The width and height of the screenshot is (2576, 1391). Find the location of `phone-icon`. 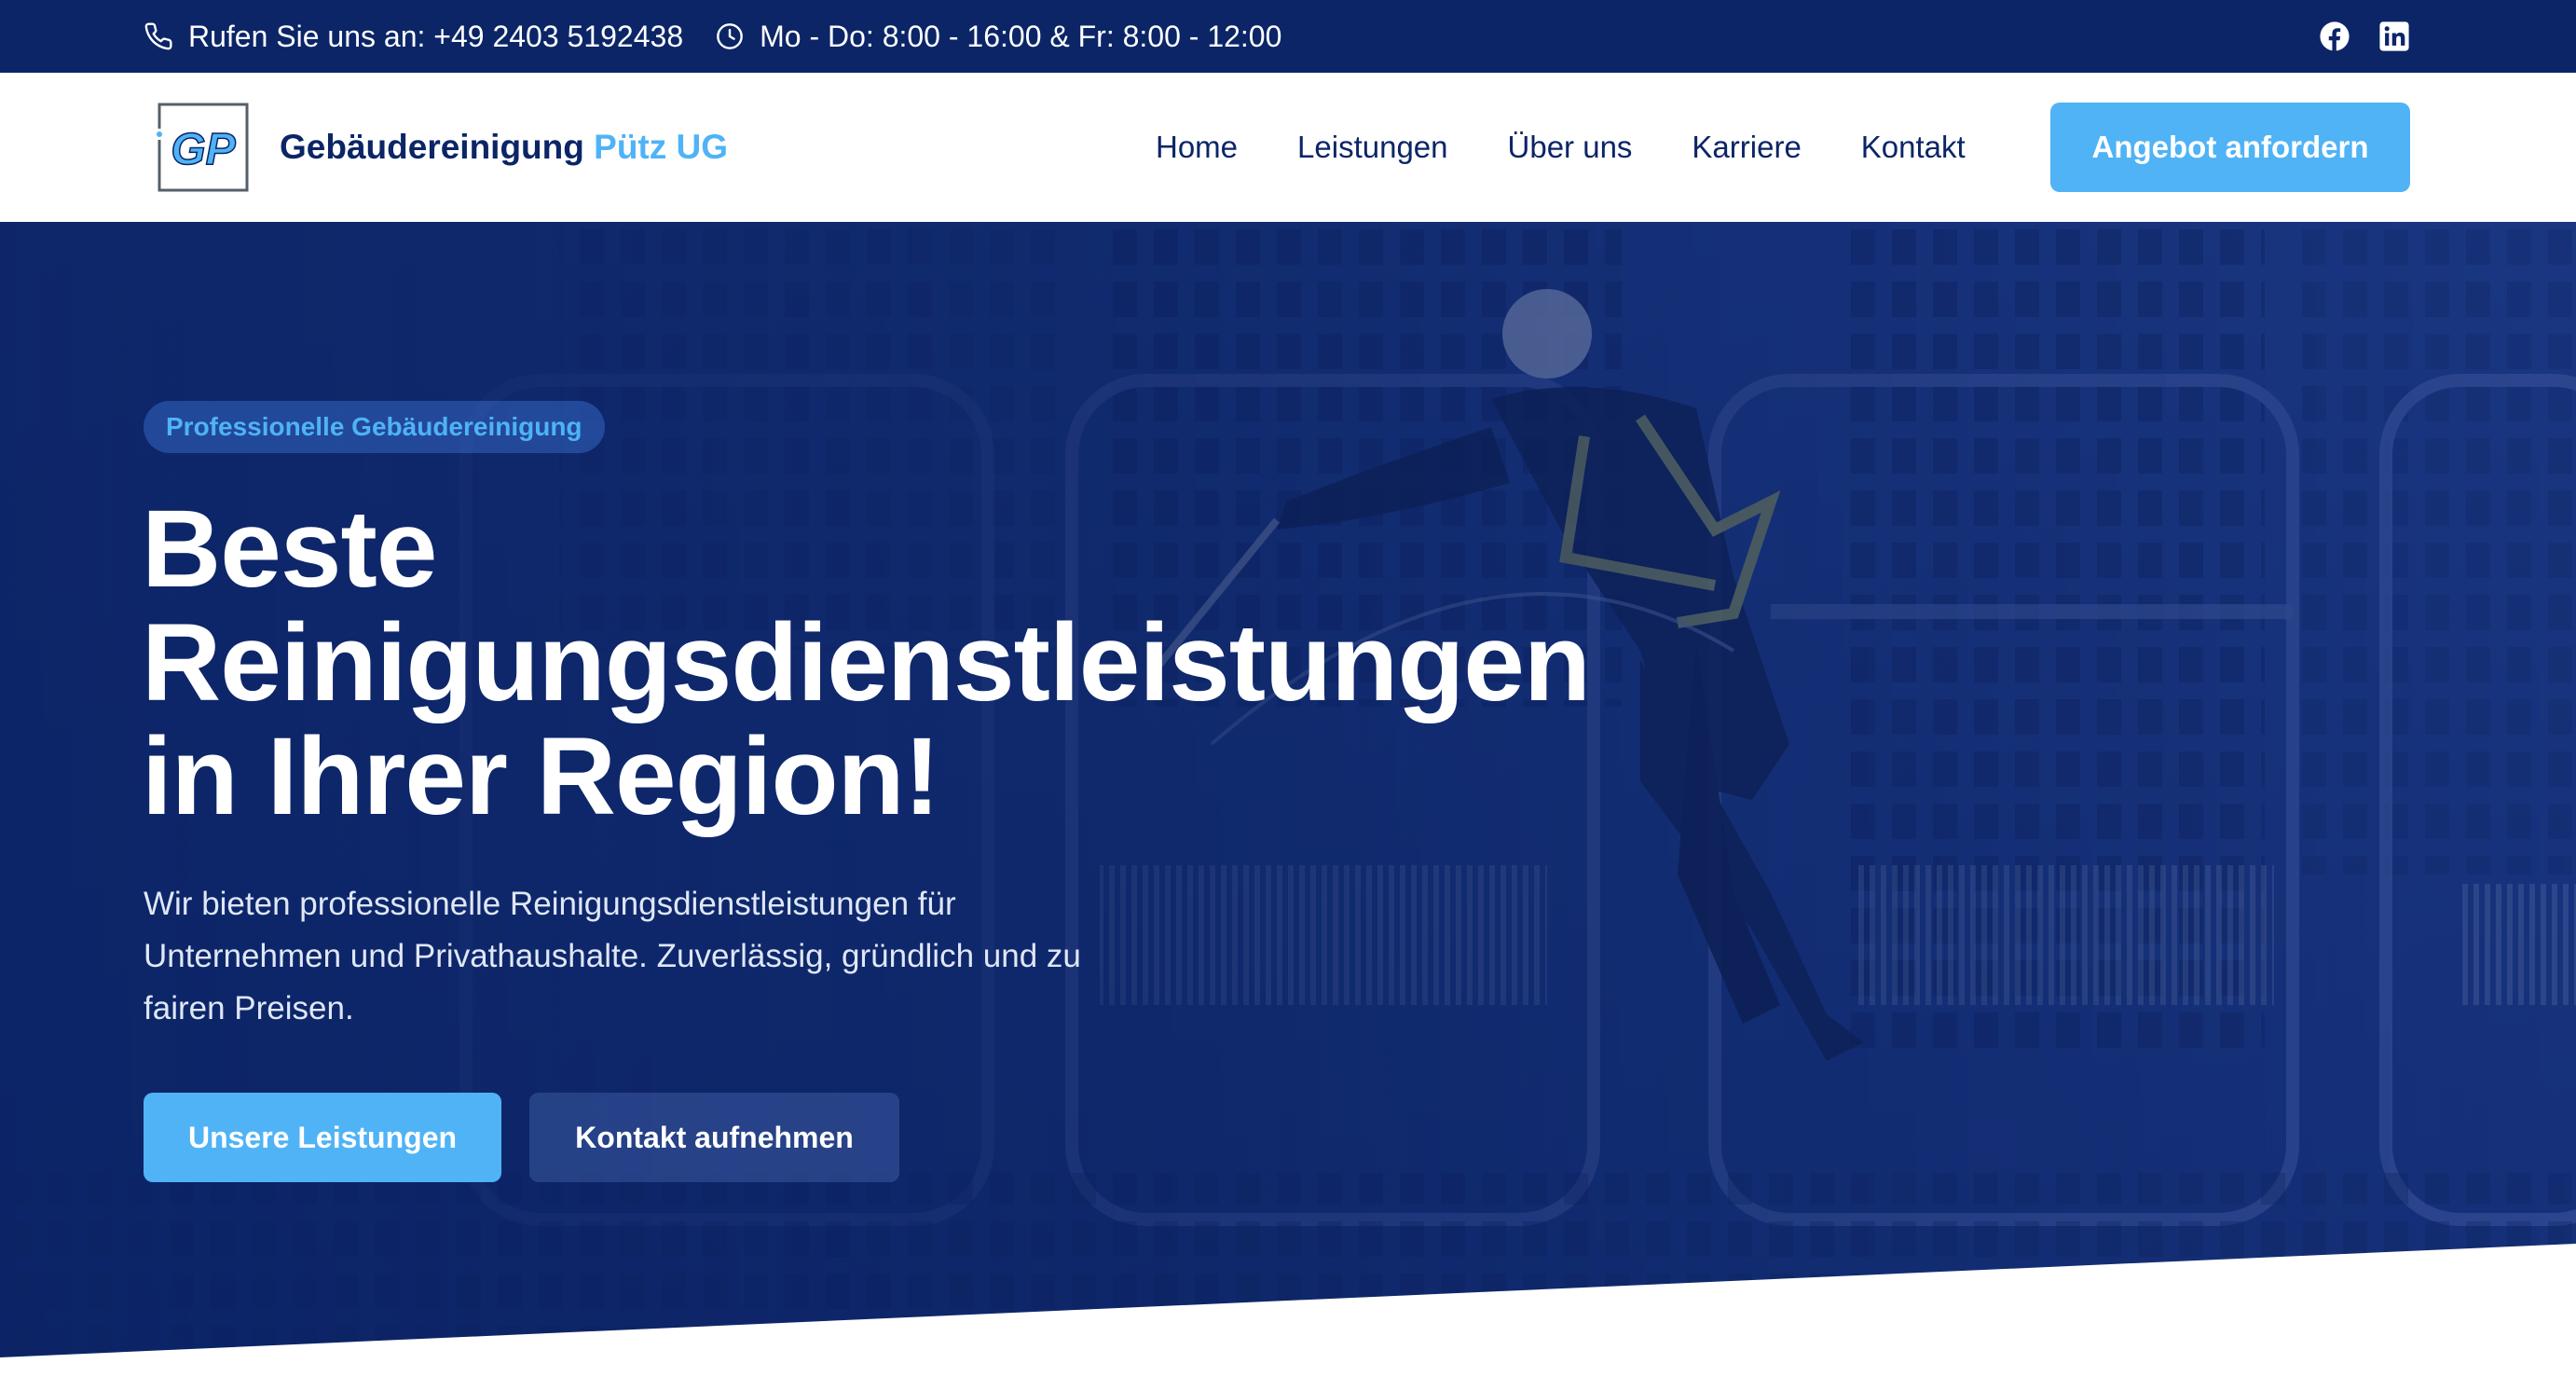

phone-icon is located at coordinates (158, 36).